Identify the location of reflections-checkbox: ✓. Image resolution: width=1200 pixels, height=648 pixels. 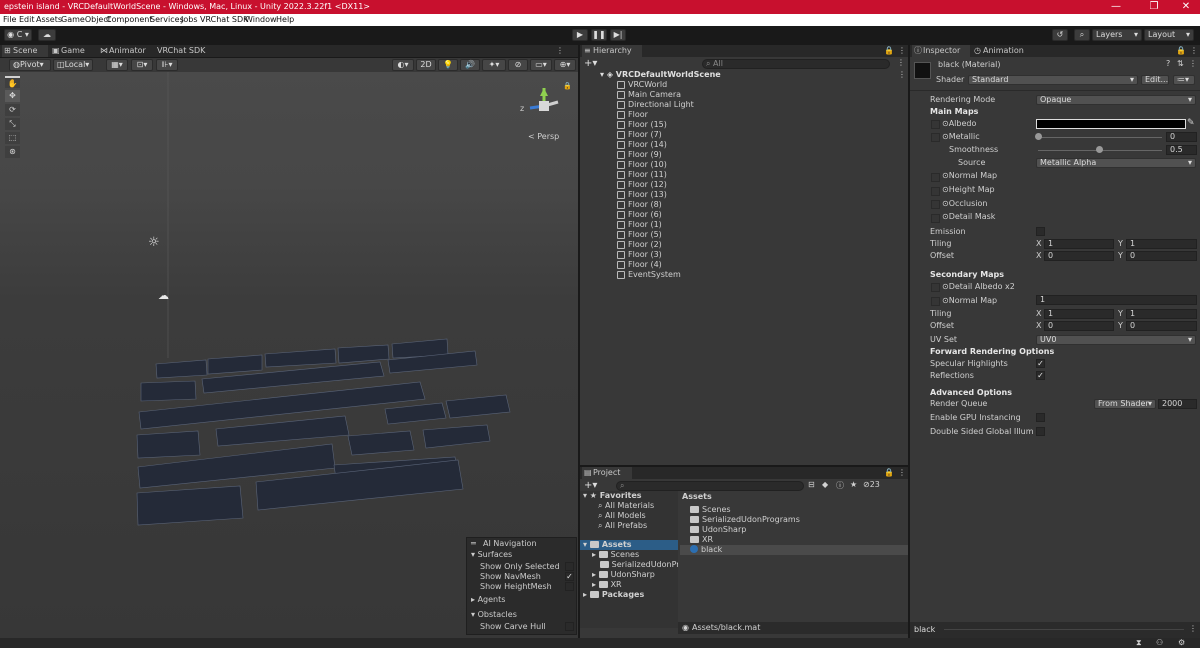
(1040, 375).